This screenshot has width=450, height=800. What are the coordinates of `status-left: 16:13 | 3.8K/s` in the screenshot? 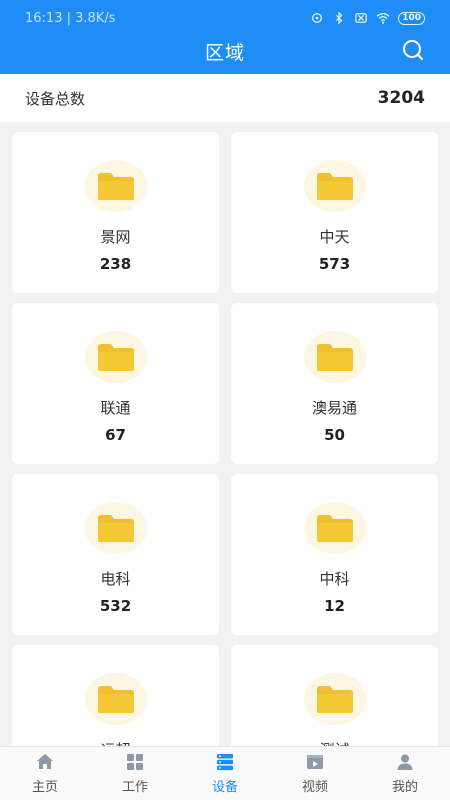 It's located at (70, 18).